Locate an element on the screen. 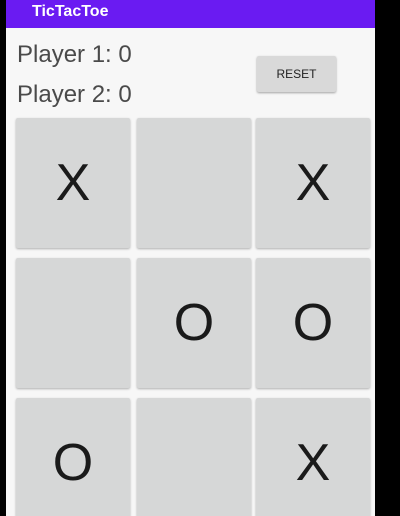 This screenshot has height=516, width=400. board-cell-0-2: X is located at coordinates (313, 183).